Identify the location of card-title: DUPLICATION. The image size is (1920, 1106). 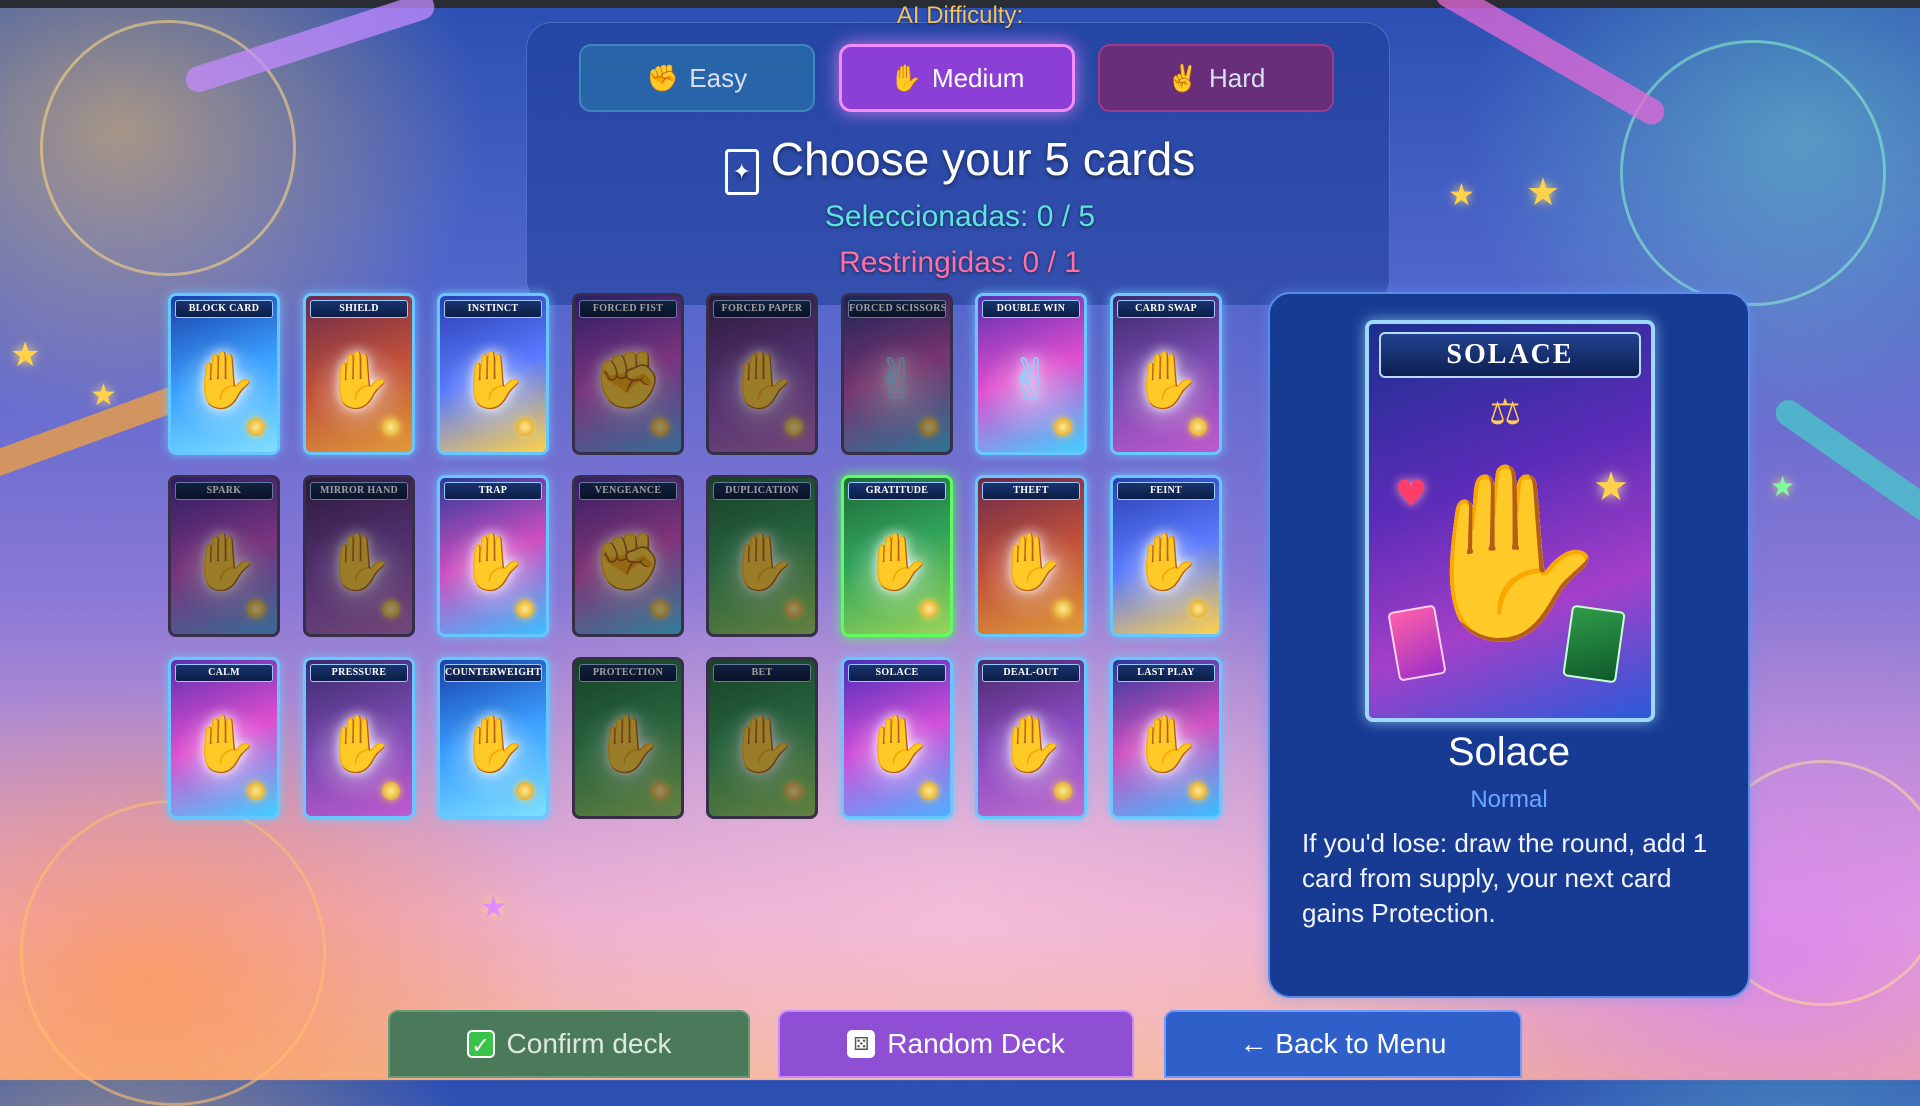
(762, 491).